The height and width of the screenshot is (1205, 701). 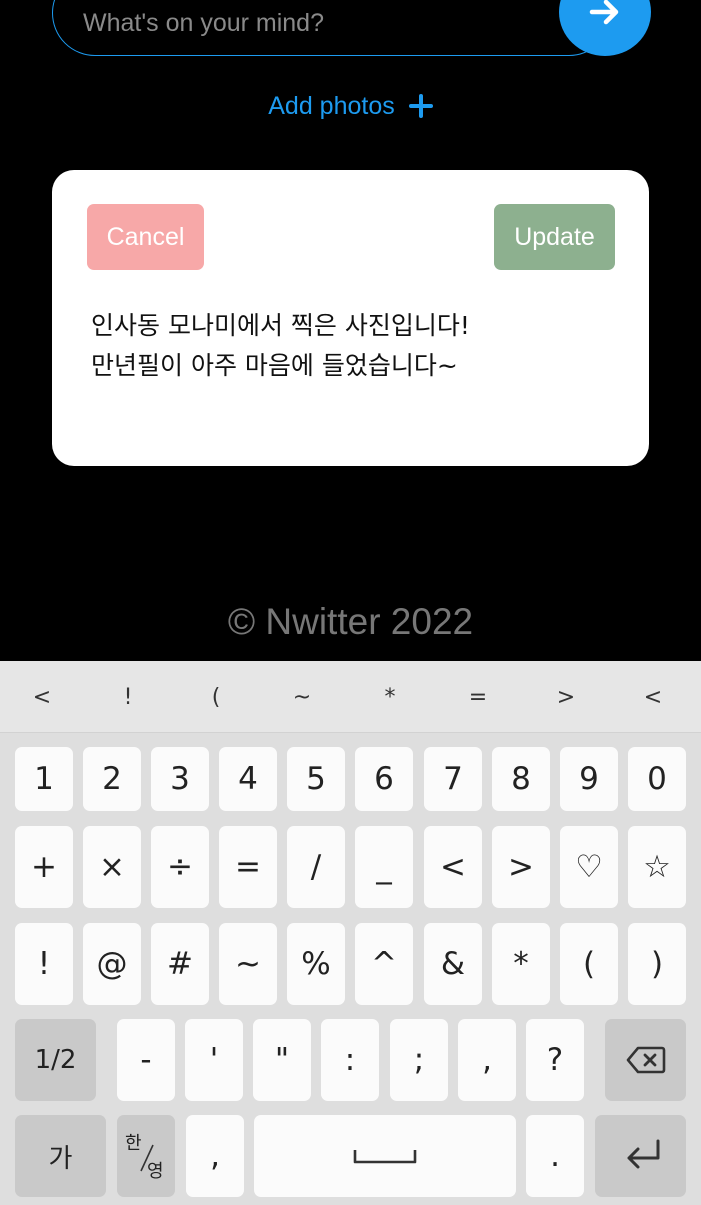 I want to click on key-row3-0: !, so click(x=44, y=964).